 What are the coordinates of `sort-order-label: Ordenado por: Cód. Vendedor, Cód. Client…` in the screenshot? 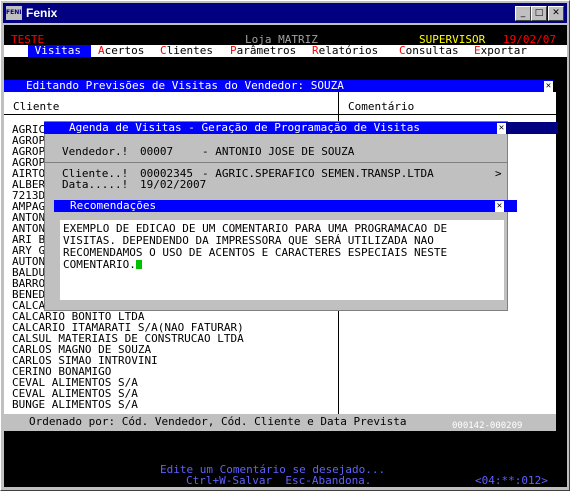 It's located at (218, 421).